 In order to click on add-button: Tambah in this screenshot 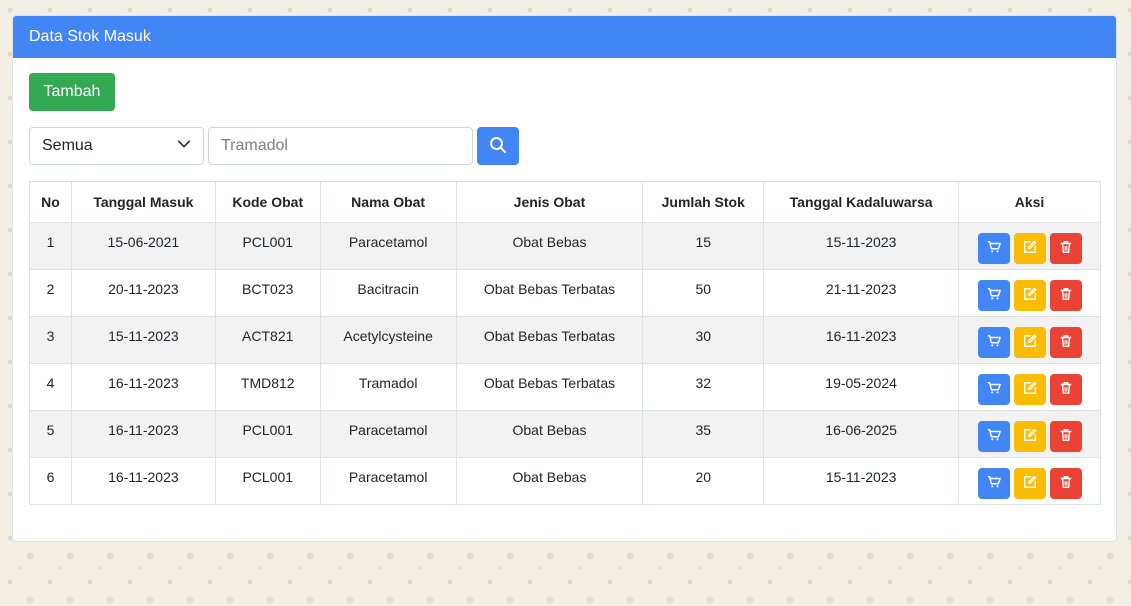, I will do `click(72, 92)`.